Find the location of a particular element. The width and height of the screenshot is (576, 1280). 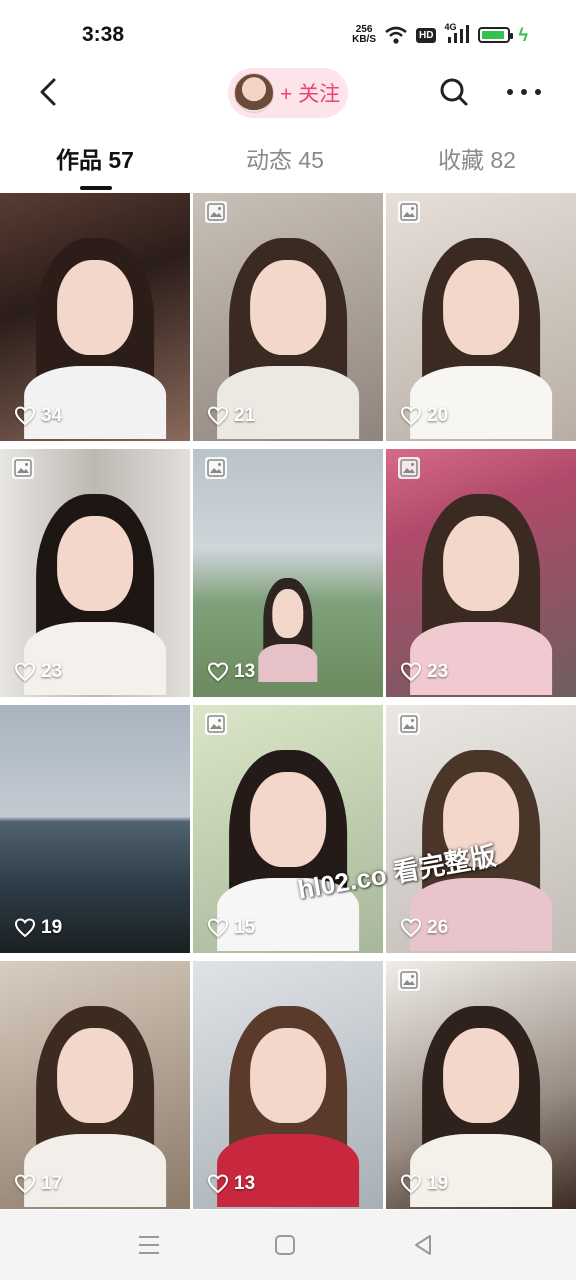

post-tile: 17 is located at coordinates (95, 1085).